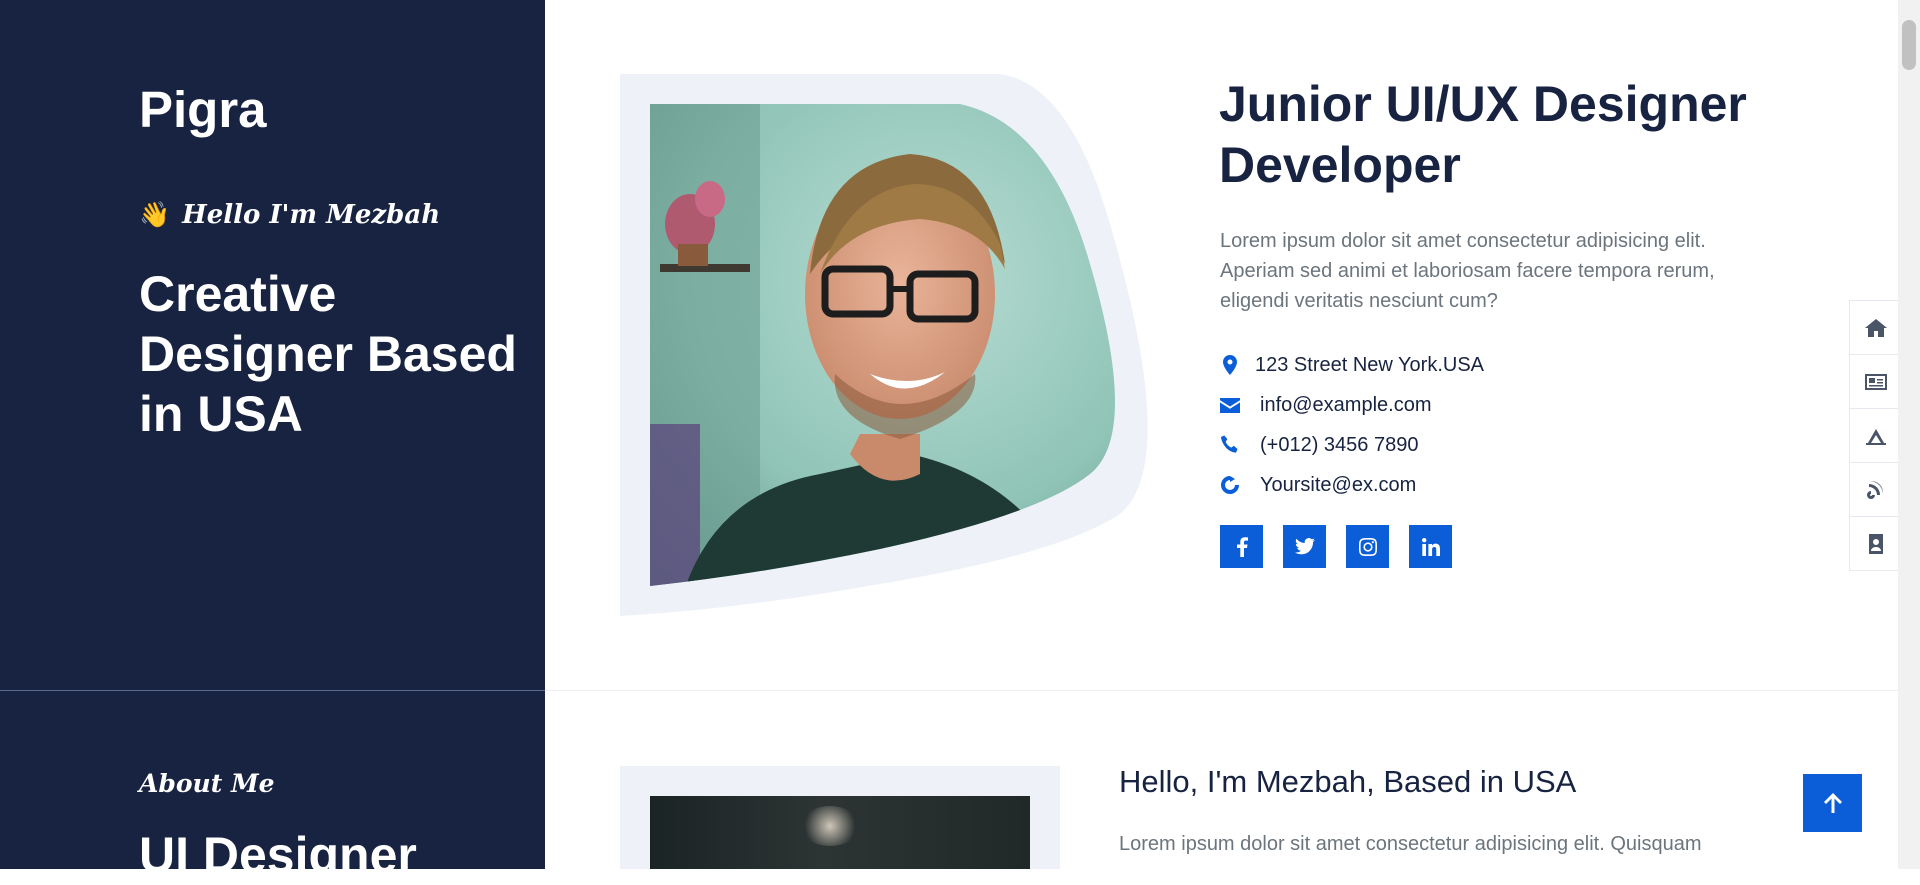  What do you see at coordinates (207, 783) in the screenshot?
I see `about-kicker: About Me` at bounding box center [207, 783].